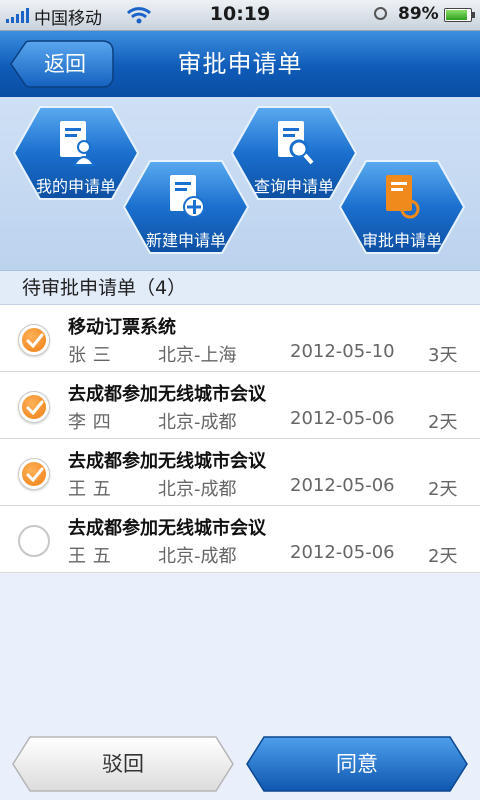 The height and width of the screenshot is (800, 480). I want to click on request-route: 北京-上海, so click(197, 355).